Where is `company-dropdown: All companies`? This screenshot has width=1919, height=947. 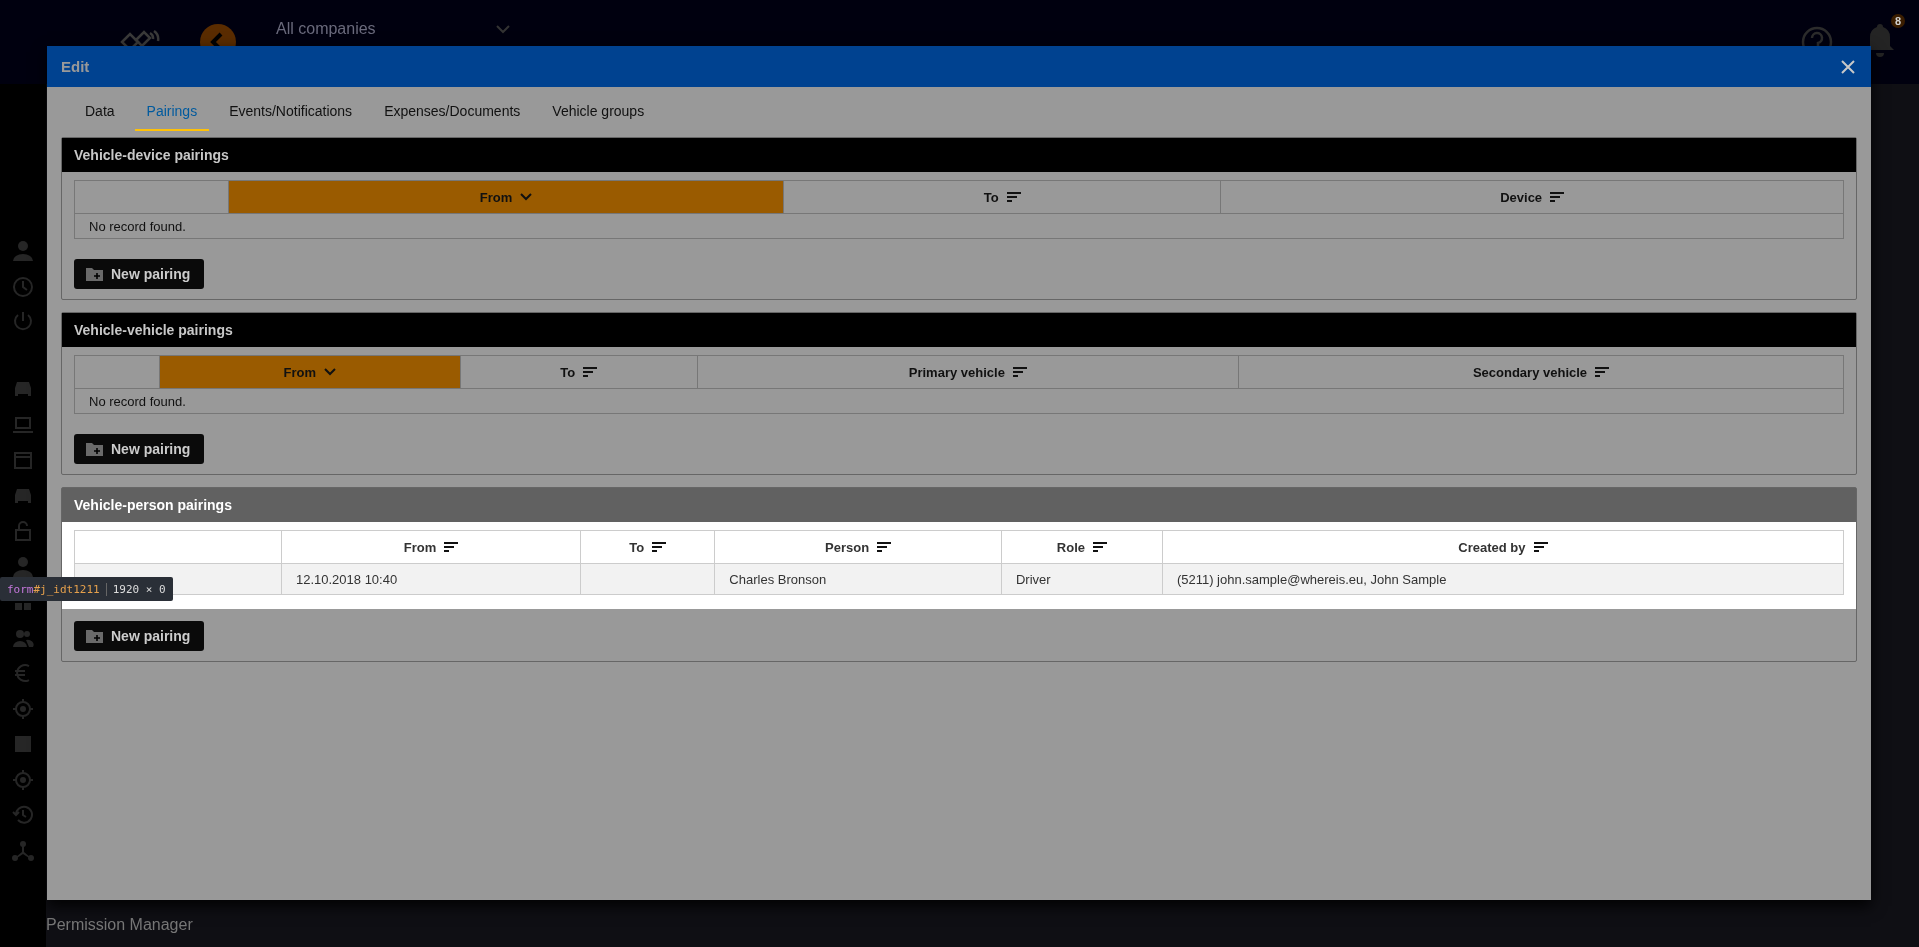
company-dropdown: All companies is located at coordinates (393, 29).